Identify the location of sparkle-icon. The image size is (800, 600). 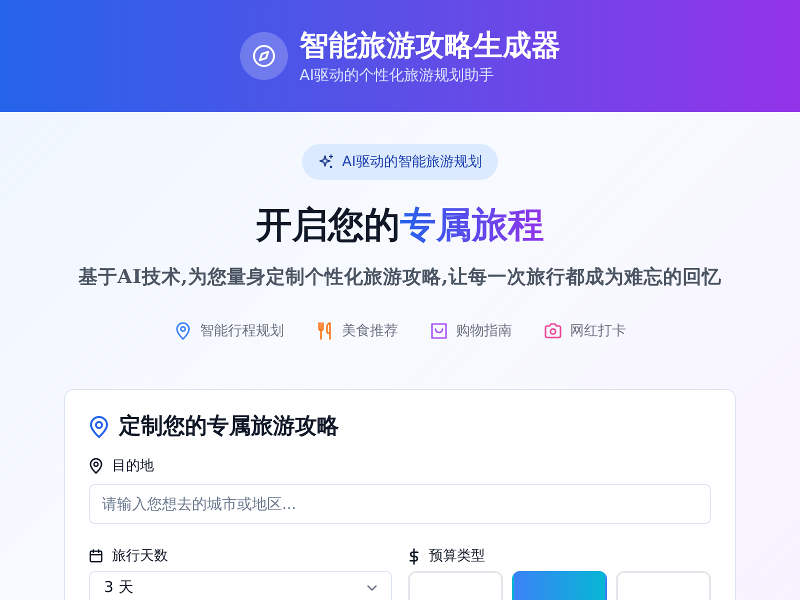
(326, 162).